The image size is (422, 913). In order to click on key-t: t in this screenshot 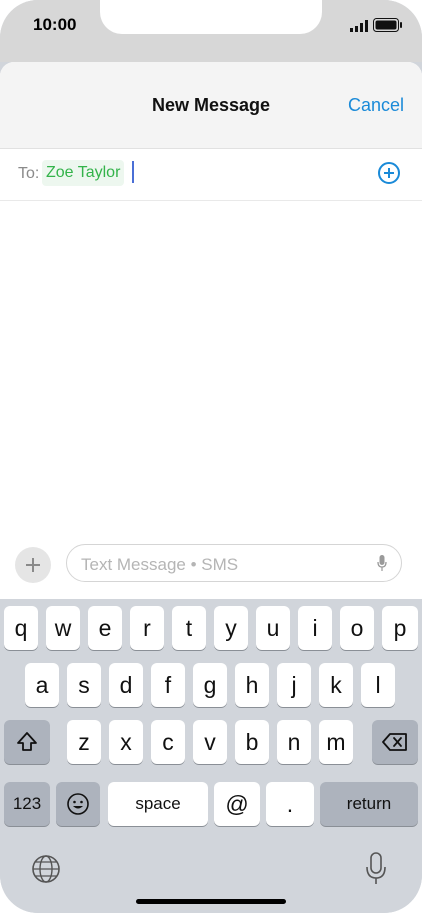, I will do `click(189, 628)`.